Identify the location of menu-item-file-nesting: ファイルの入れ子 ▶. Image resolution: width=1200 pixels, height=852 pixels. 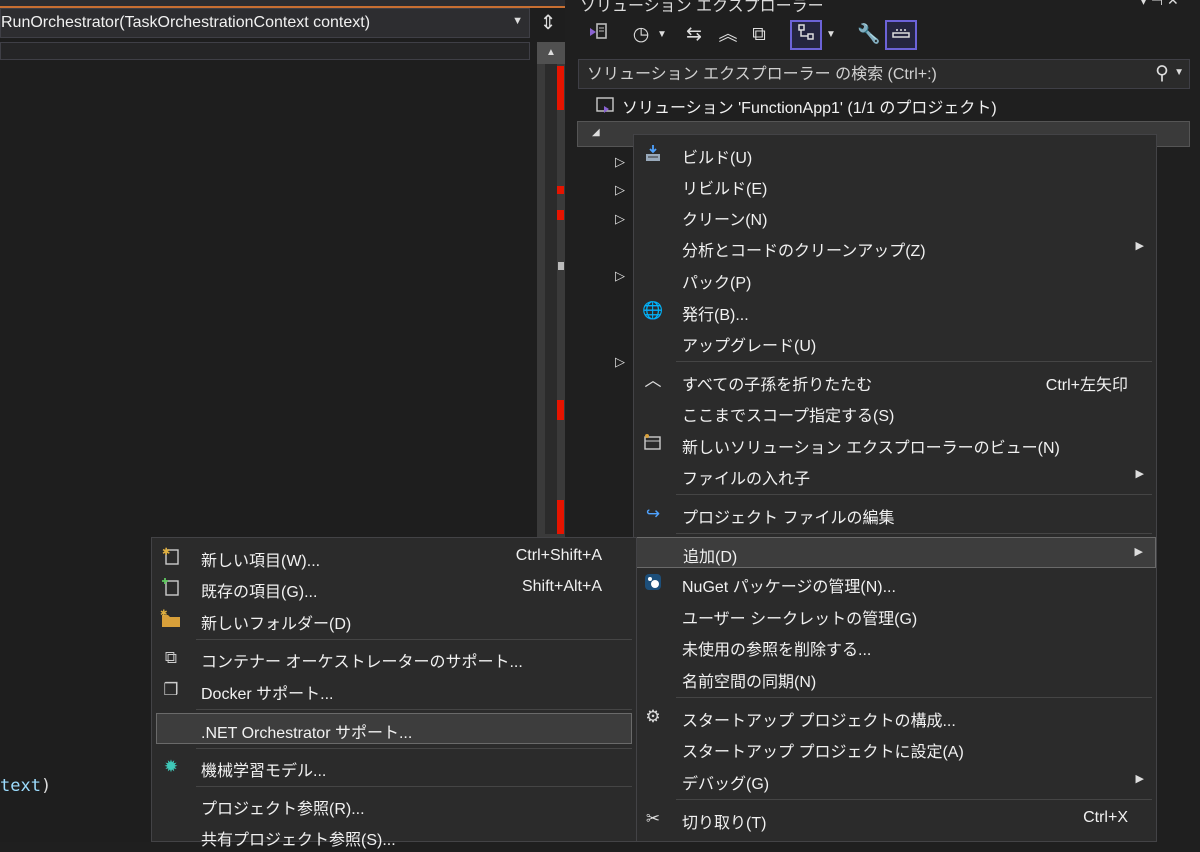
(895, 475).